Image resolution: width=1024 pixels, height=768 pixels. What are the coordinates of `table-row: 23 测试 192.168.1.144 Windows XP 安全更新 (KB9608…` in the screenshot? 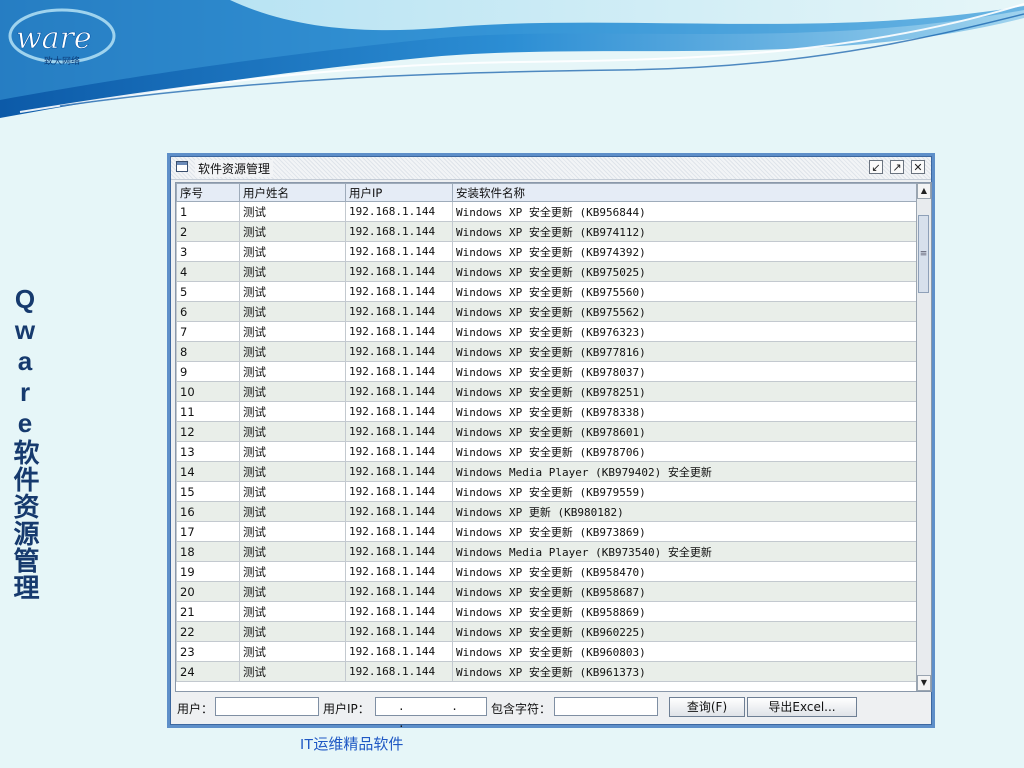 It's located at (548, 651).